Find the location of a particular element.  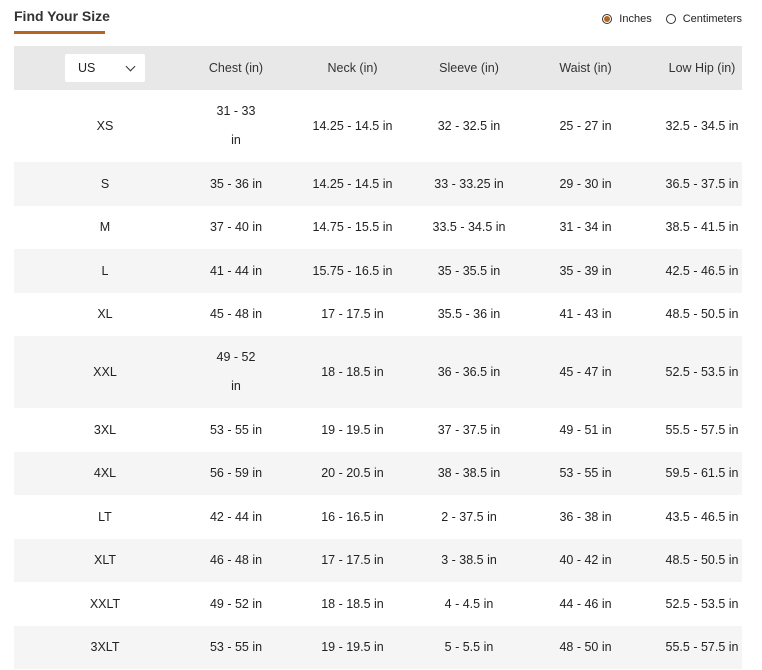

size-cell: M is located at coordinates (105, 227).